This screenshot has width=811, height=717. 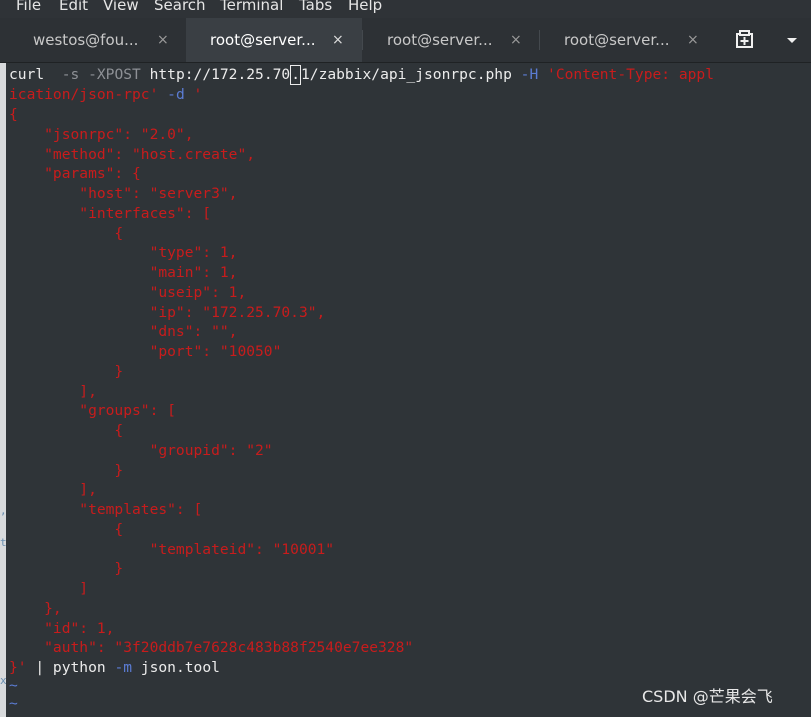 What do you see at coordinates (172, 549) in the screenshot?
I see `json-line: "templateid": "10001"` at bounding box center [172, 549].